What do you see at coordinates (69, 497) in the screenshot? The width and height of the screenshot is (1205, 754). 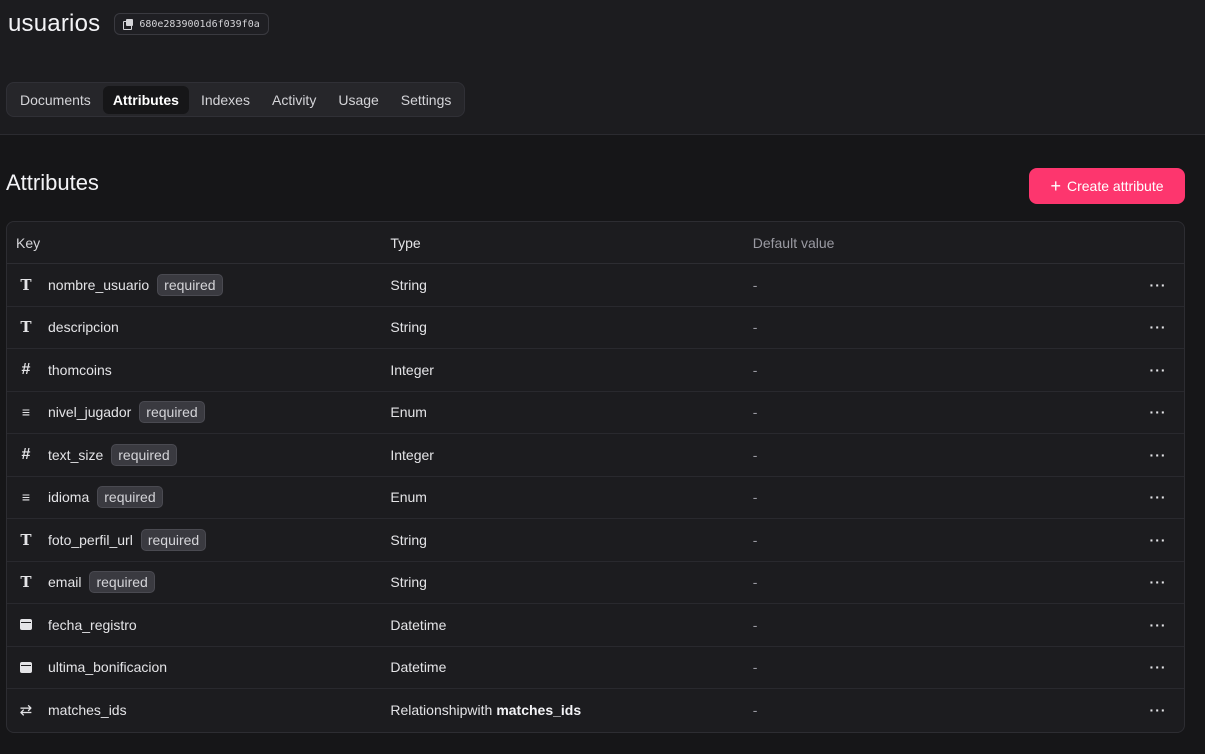 I see `attribute-key: idioma` at bounding box center [69, 497].